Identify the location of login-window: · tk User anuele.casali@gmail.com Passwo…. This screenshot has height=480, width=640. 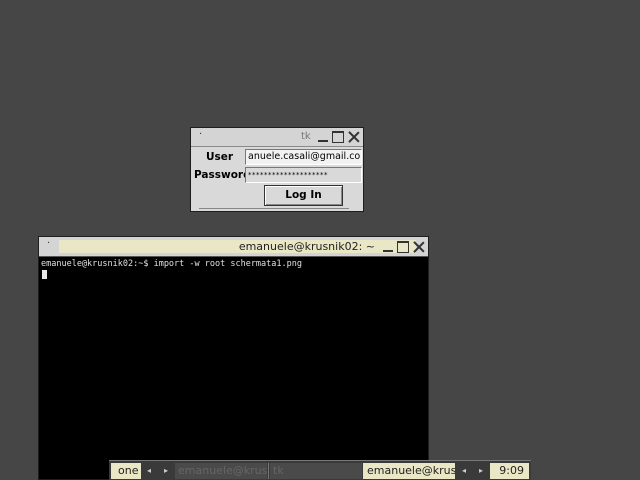
(277, 169).